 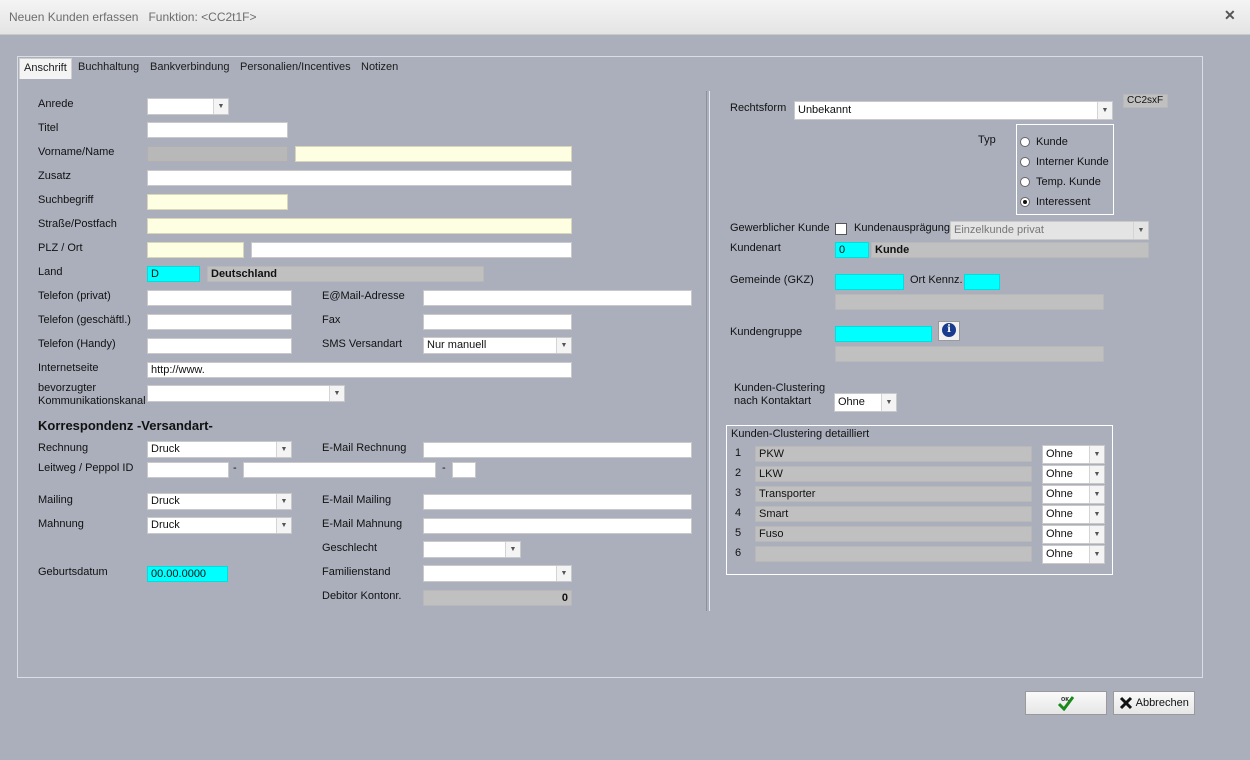 What do you see at coordinates (953, 110) in the screenshot?
I see `rechtsform-select: Unbekannt ▼` at bounding box center [953, 110].